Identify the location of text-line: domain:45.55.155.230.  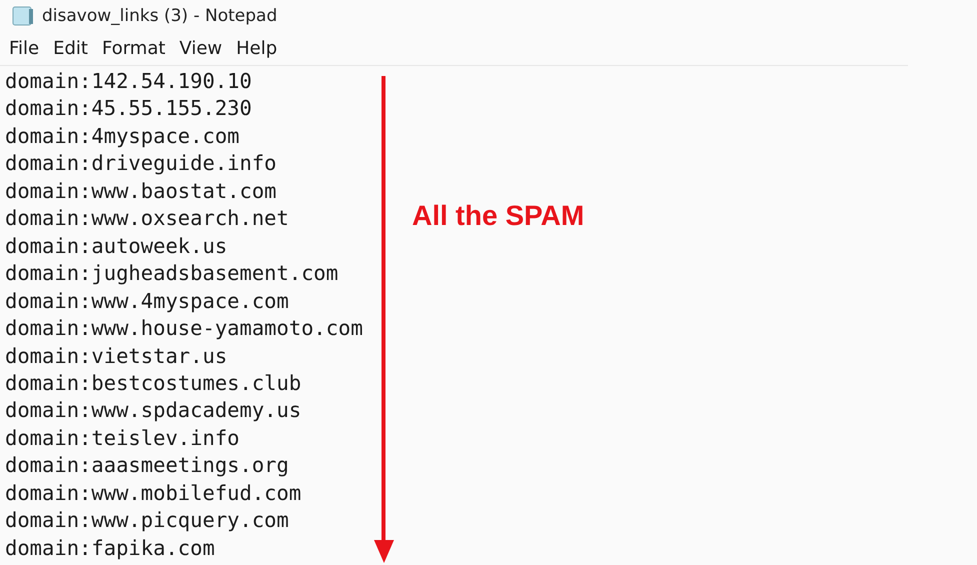
(128, 108).